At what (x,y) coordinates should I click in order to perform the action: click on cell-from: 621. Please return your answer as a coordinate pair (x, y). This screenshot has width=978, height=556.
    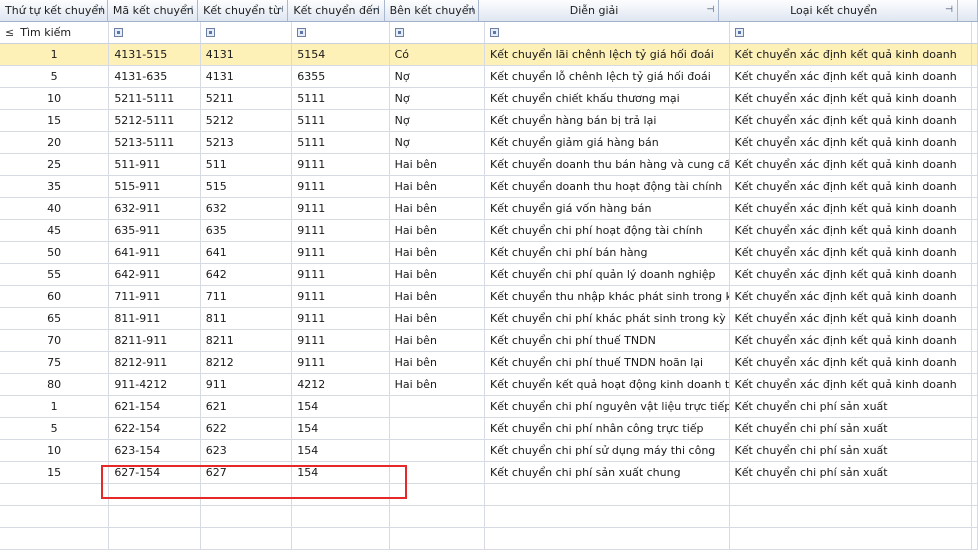
    Looking at the image, I should click on (246, 407).